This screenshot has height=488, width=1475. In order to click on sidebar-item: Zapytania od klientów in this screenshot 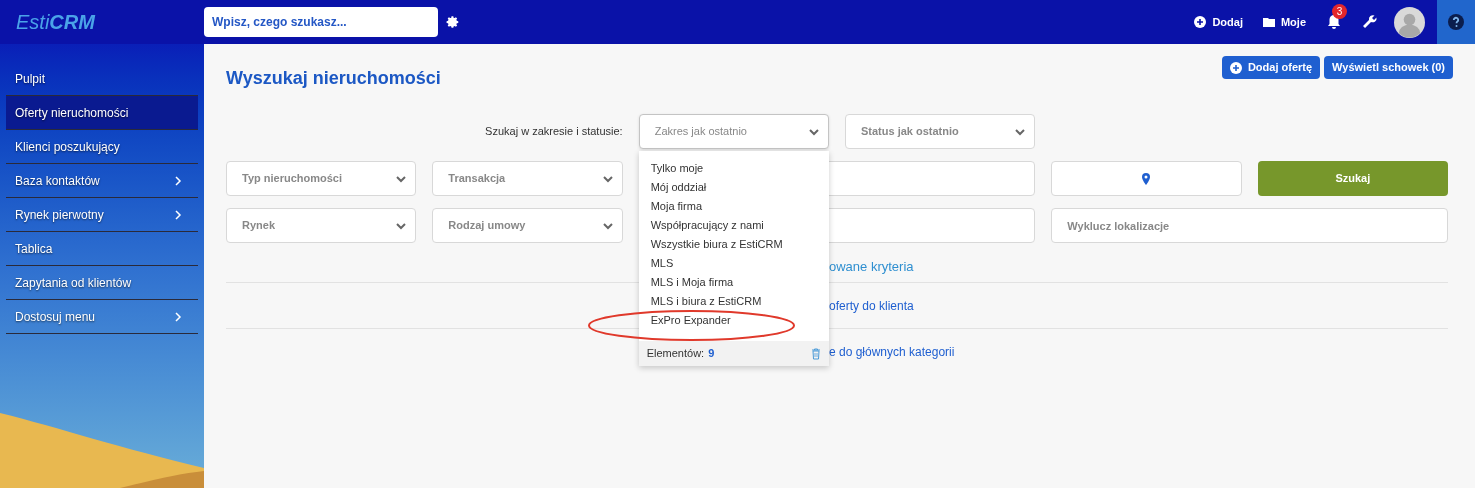, I will do `click(102, 283)`.